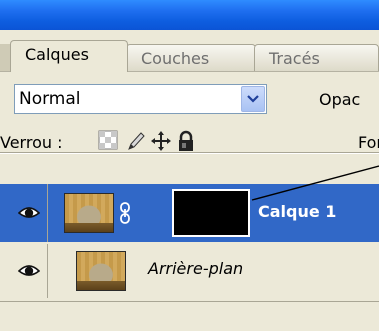  Describe the element at coordinates (136, 141) in the screenshot. I see `lock-image-icon` at that location.